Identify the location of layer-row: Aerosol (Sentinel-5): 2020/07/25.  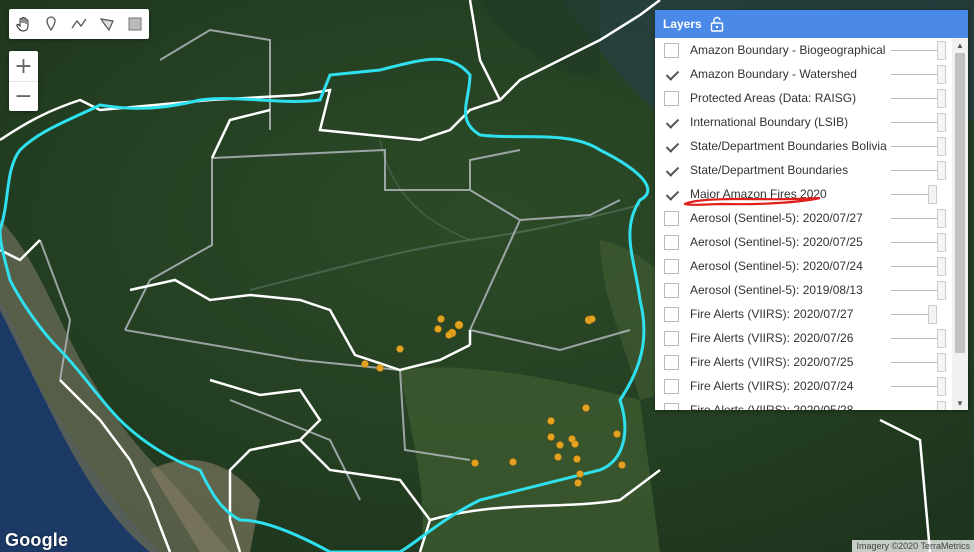
(803, 242).